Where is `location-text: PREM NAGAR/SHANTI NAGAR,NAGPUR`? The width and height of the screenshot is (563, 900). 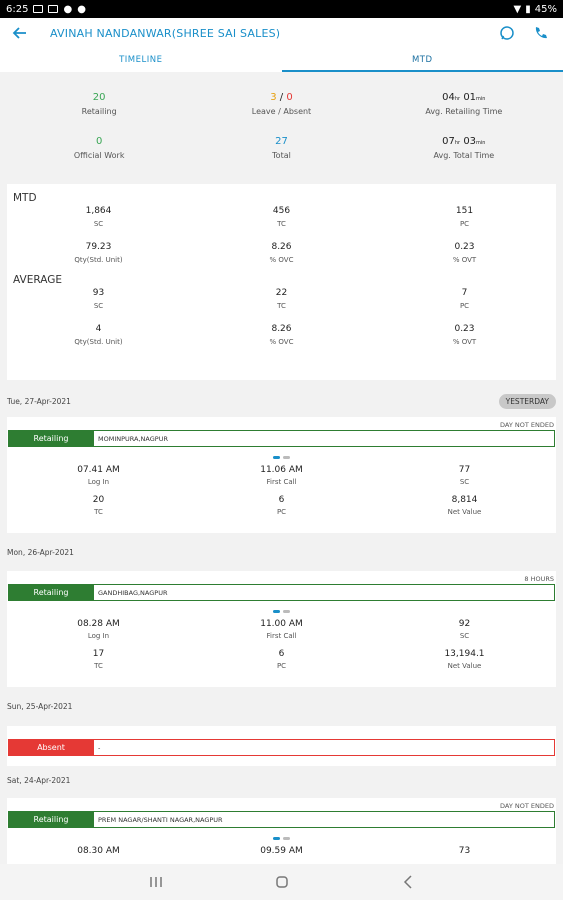 location-text: PREM NAGAR/SHANTI NAGAR,NAGPUR is located at coordinates (324, 819).